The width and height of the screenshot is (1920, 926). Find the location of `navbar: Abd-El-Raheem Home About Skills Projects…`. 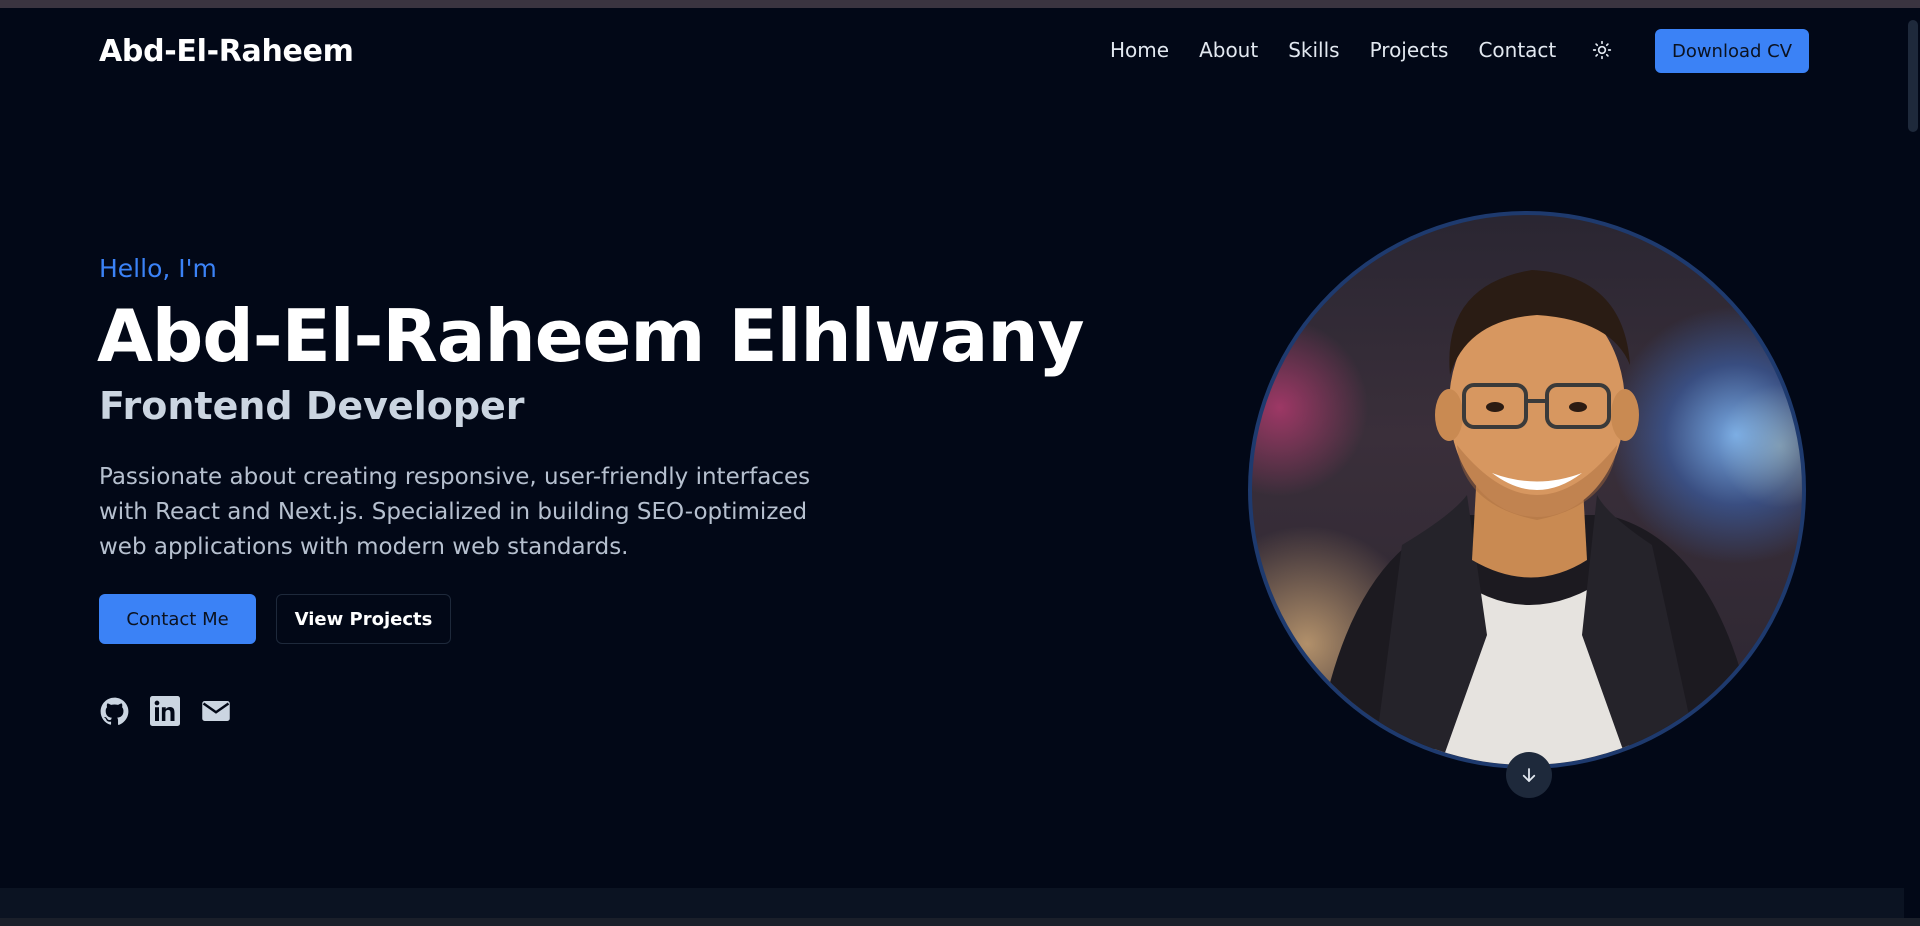

navbar: Abd-El-Raheem Home About Skills Projects… is located at coordinates (952, 52).